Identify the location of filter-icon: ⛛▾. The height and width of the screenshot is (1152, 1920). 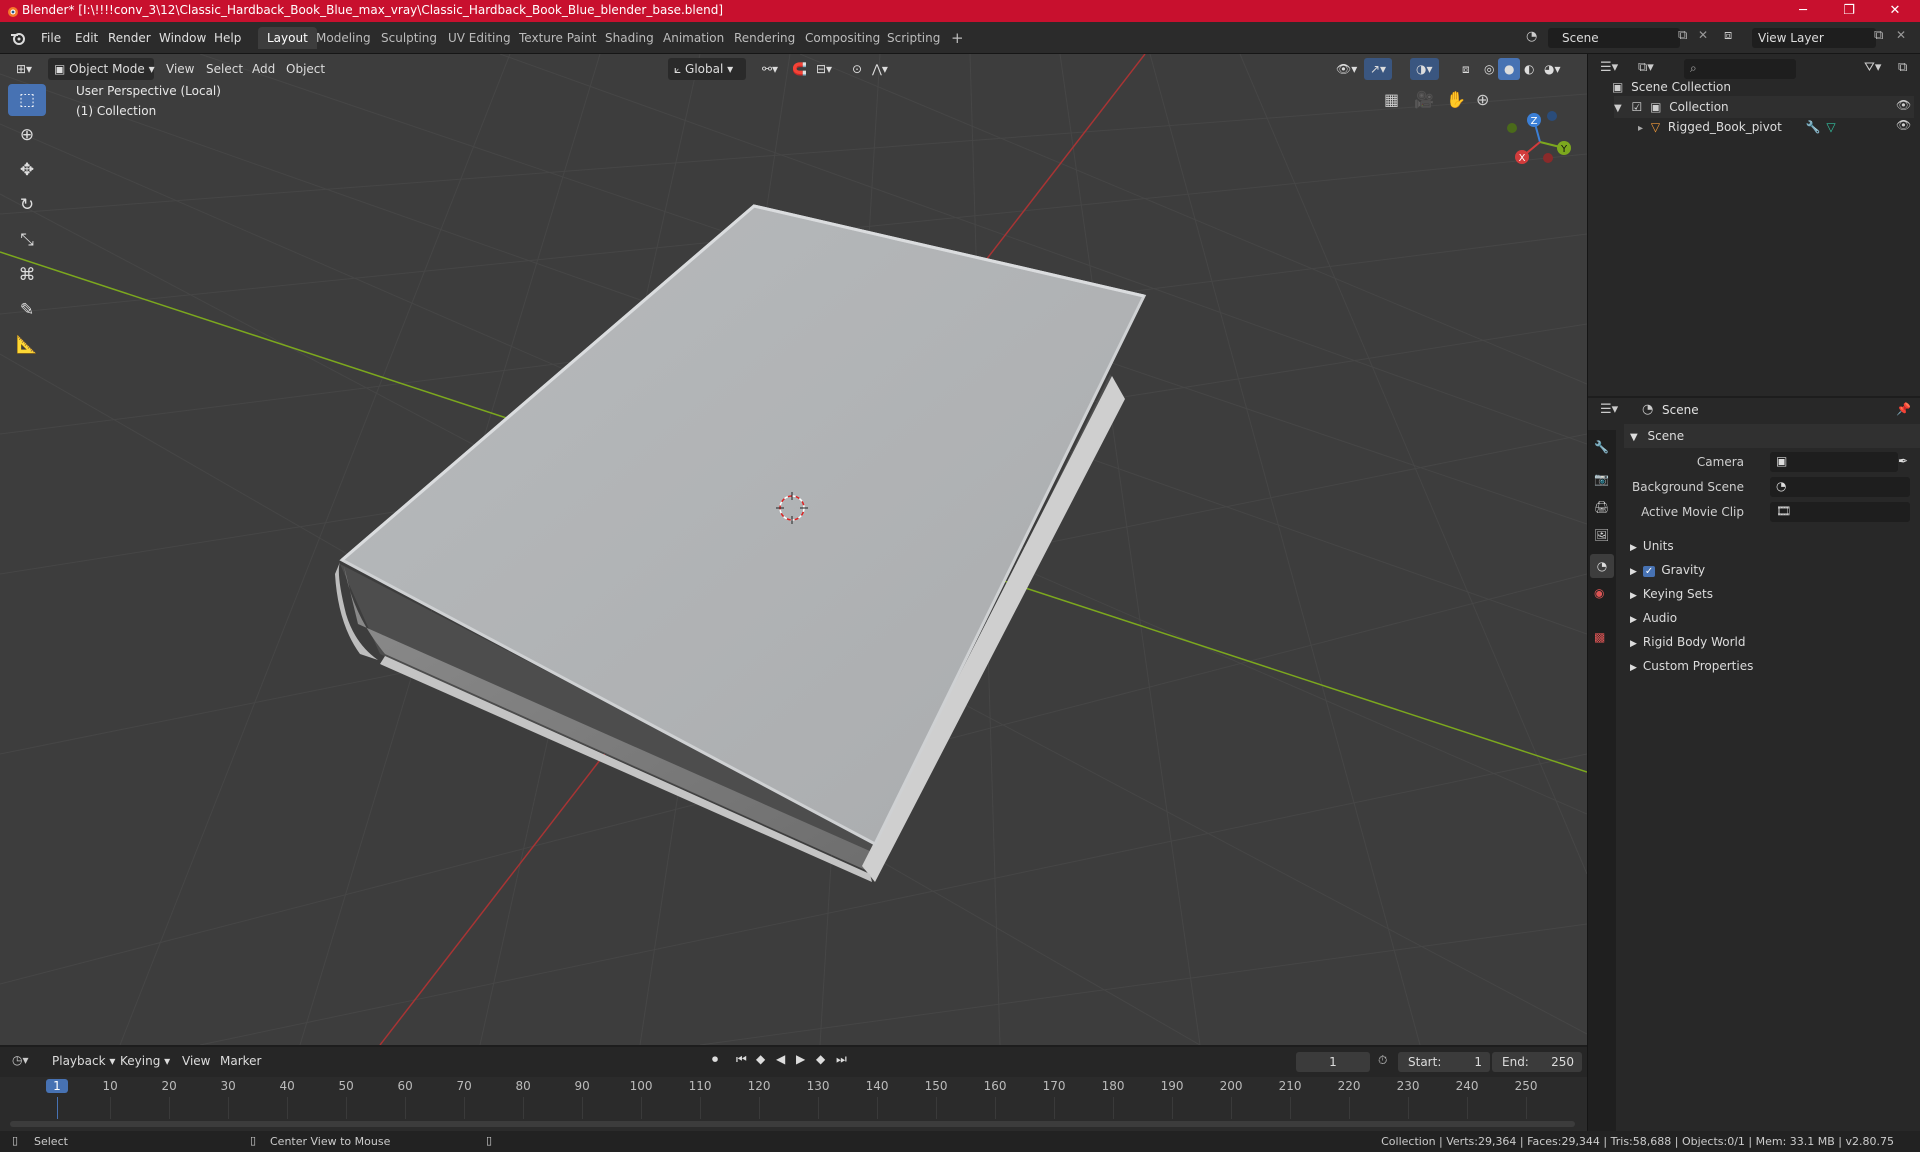
(1872, 67).